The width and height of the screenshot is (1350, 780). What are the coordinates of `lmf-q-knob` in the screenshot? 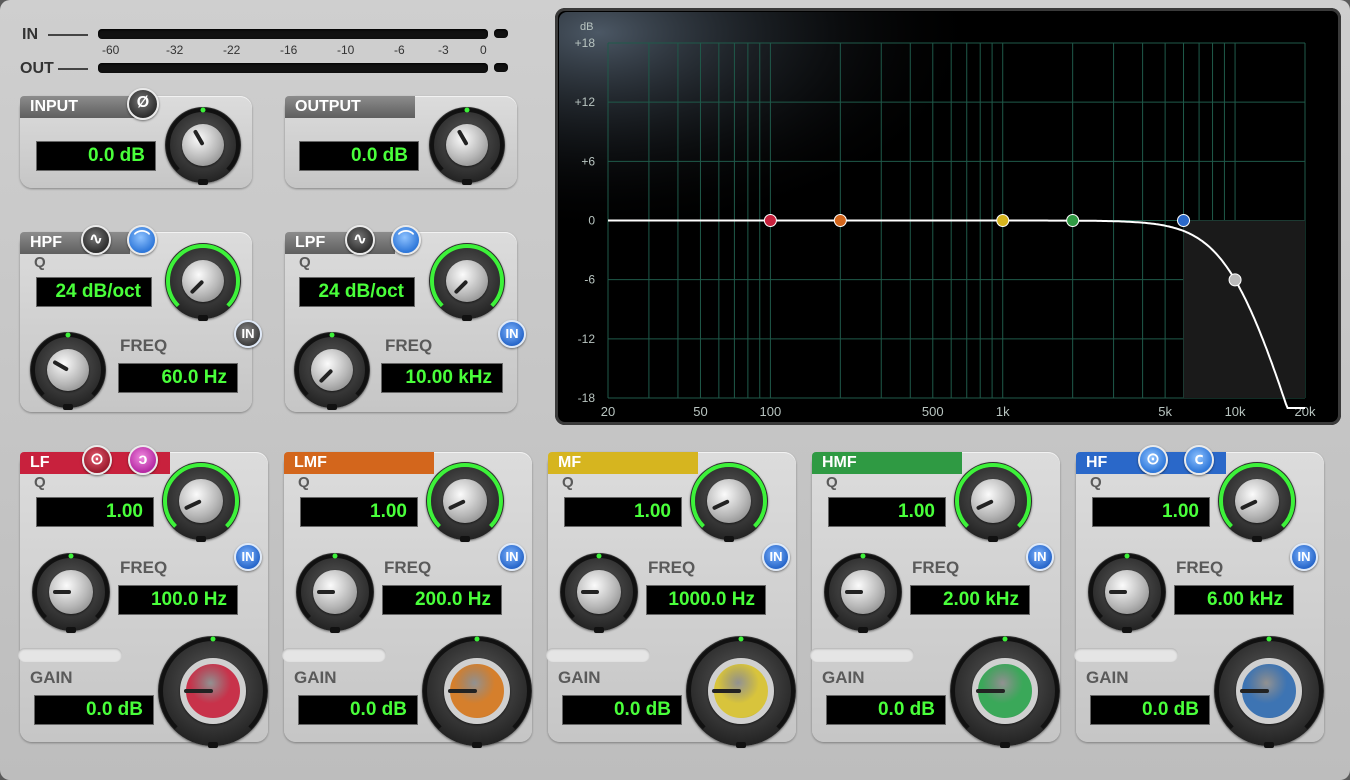 It's located at (465, 502).